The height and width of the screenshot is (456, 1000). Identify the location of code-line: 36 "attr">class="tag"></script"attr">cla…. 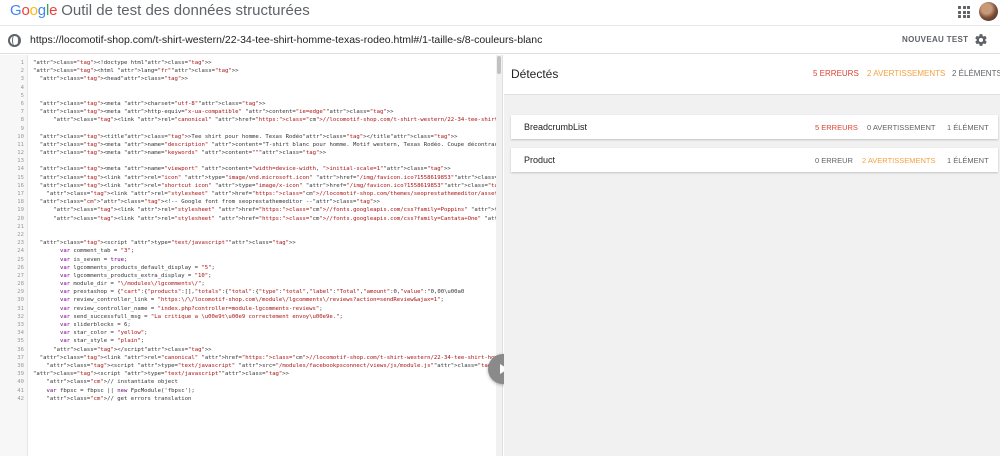
(248, 350).